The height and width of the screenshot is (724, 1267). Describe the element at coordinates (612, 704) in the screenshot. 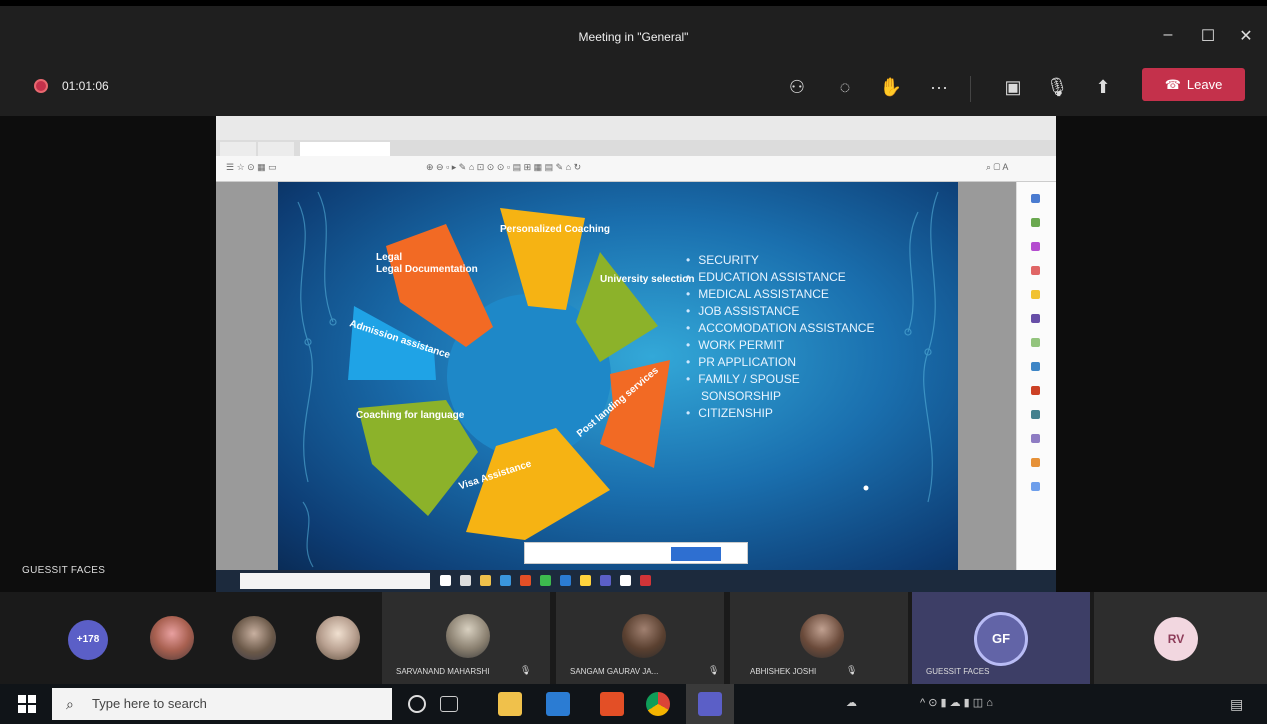

I see `office-icon` at that location.